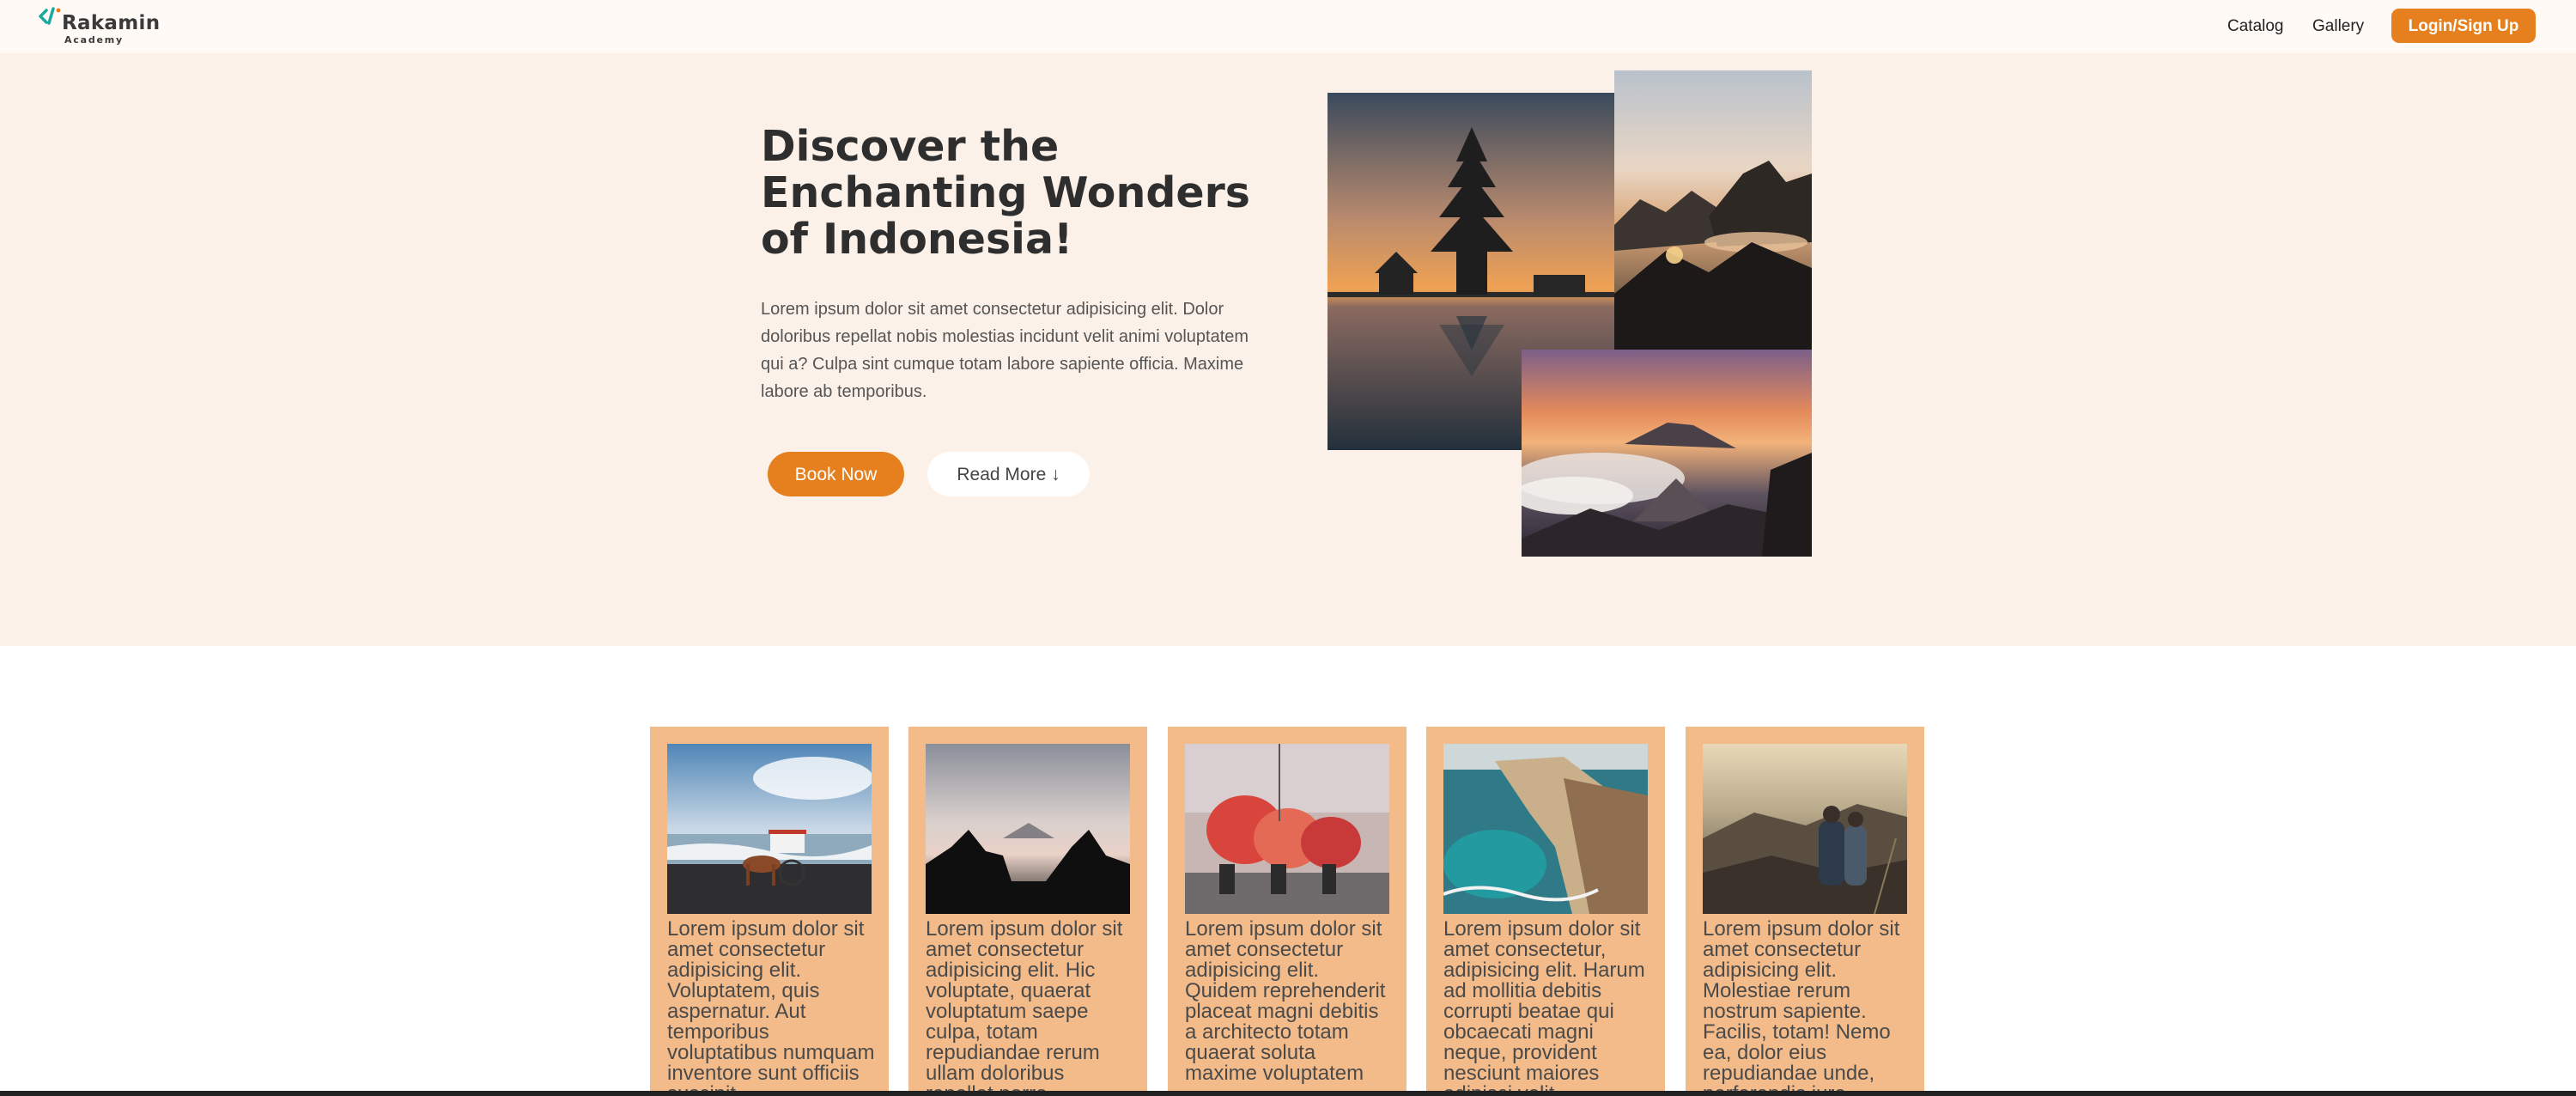 The height and width of the screenshot is (1096, 2576). Describe the element at coordinates (1805, 829) in the screenshot. I see `hikers-on-mountain-image` at that location.